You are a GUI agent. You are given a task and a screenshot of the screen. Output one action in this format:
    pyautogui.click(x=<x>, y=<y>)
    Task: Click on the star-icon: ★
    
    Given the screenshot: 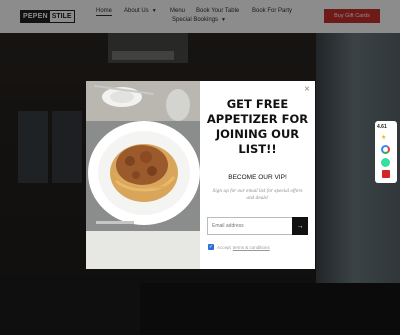 What is the action you would take?
    pyautogui.click(x=384, y=138)
    